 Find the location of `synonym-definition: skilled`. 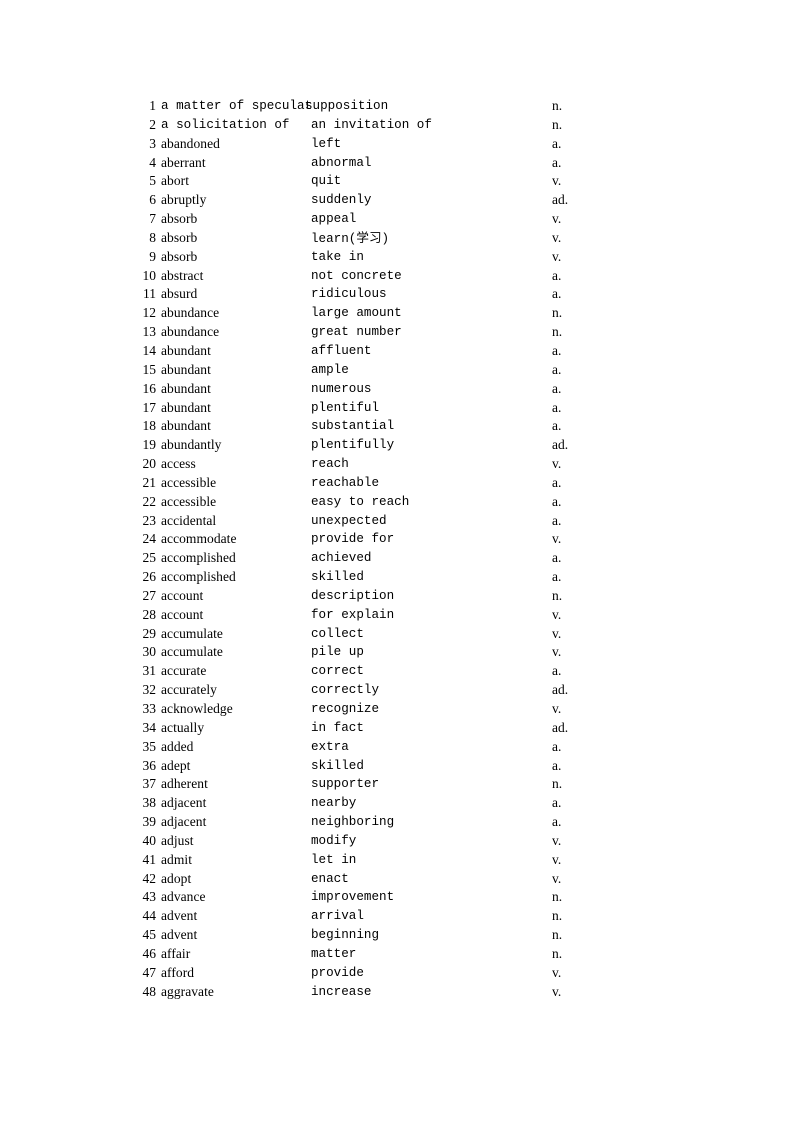

synonym-definition: skilled is located at coordinates (337, 765).